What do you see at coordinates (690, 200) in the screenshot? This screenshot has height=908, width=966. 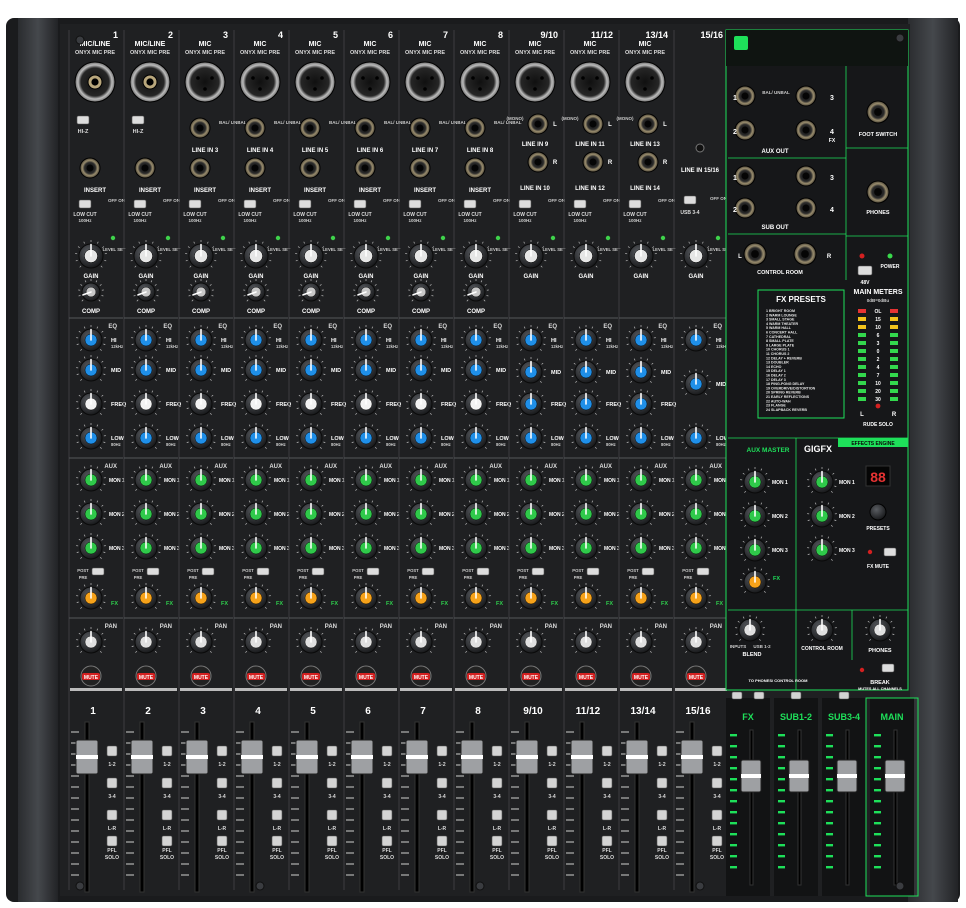 I see `usb-switch` at bounding box center [690, 200].